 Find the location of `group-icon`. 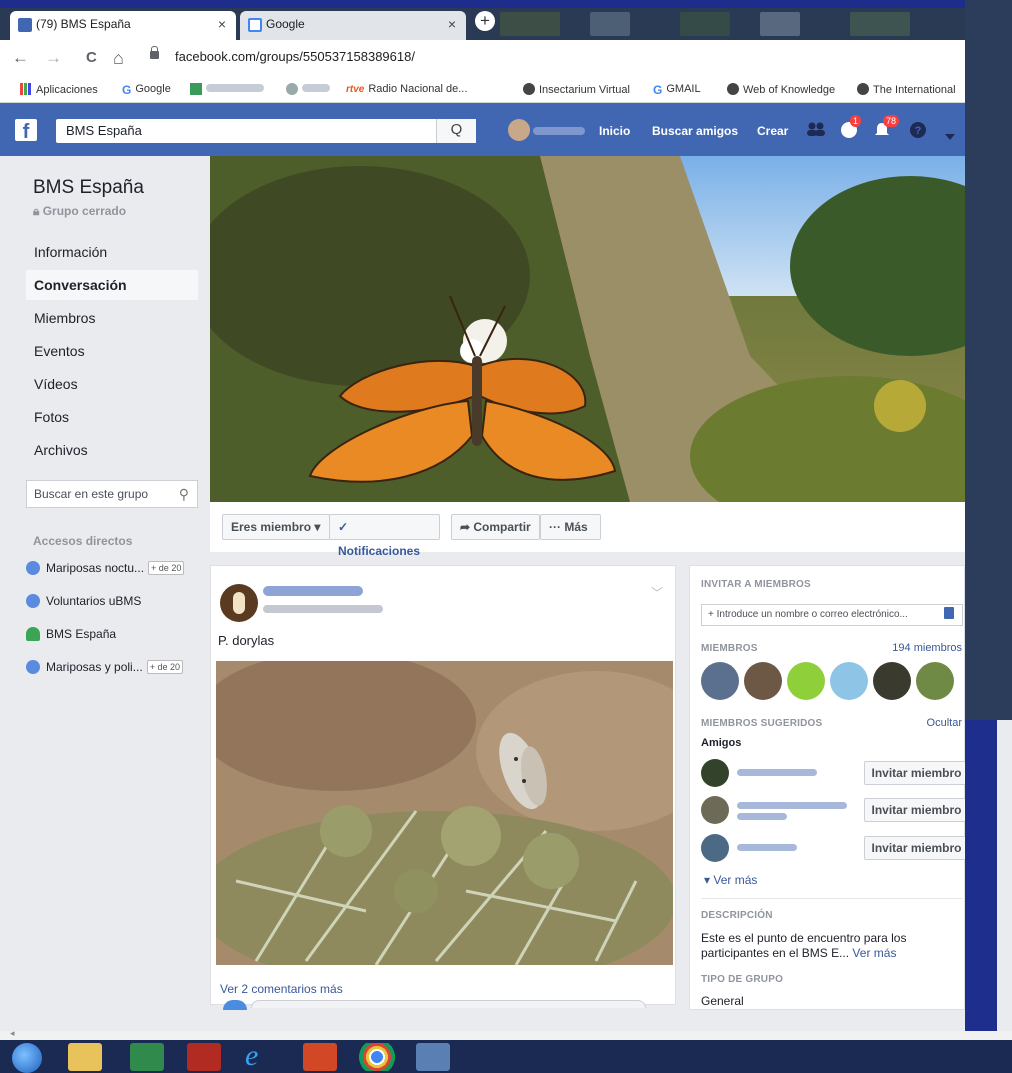

group-icon is located at coordinates (33, 667).